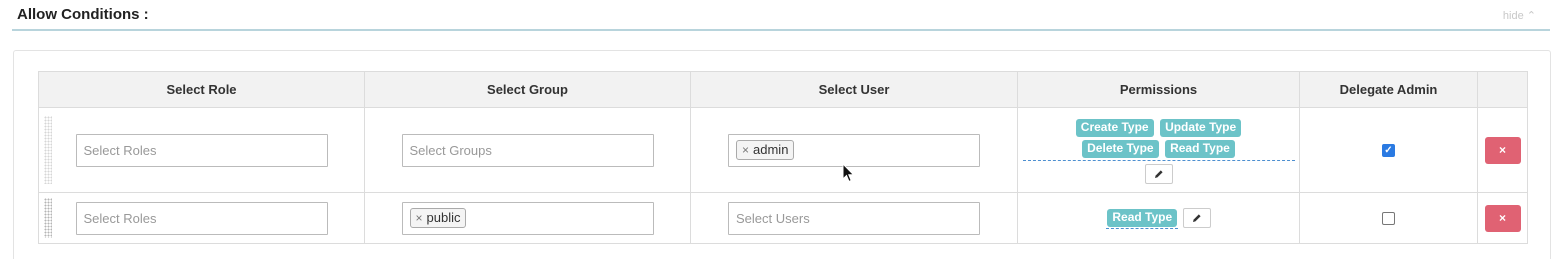  I want to click on user-cell: Select Users, so click(854, 218).